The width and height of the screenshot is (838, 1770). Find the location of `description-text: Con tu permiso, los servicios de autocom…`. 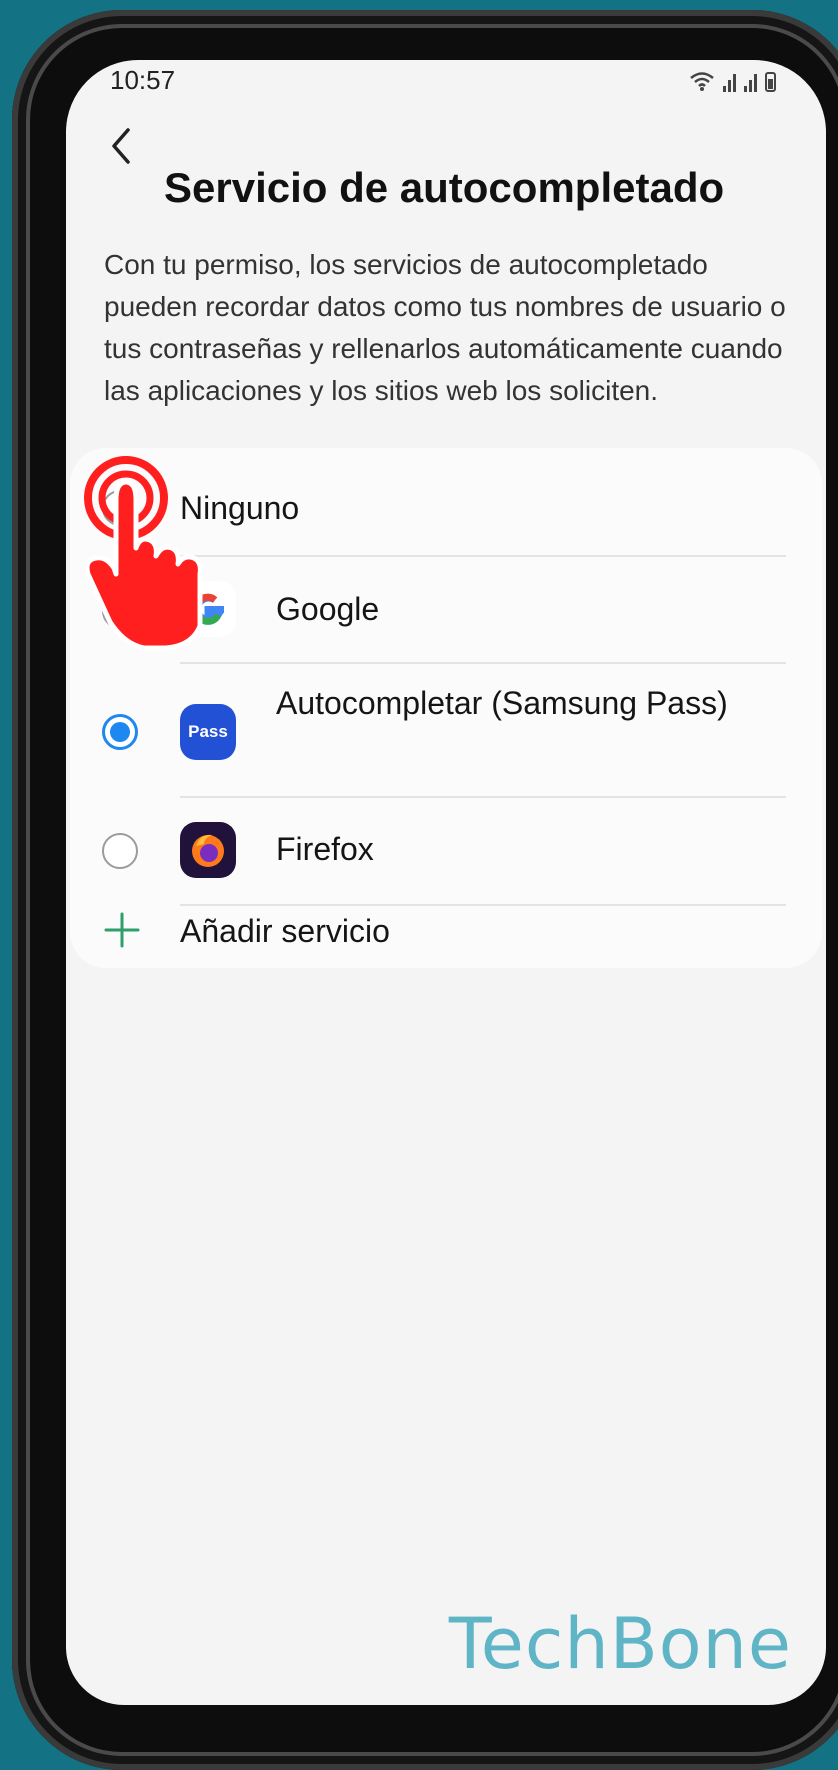

description-text: Con tu permiso, los servicios de autocom… is located at coordinates (445, 327).